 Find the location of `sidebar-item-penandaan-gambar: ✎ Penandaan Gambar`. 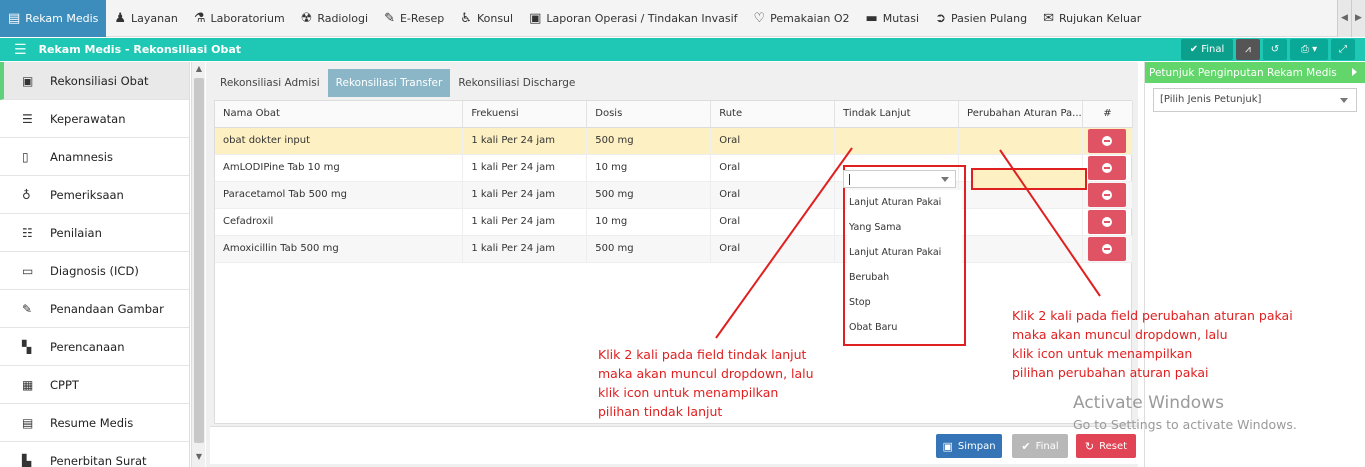

sidebar-item-penandaan-gambar: ✎ Penandaan Gambar is located at coordinates (94, 309).